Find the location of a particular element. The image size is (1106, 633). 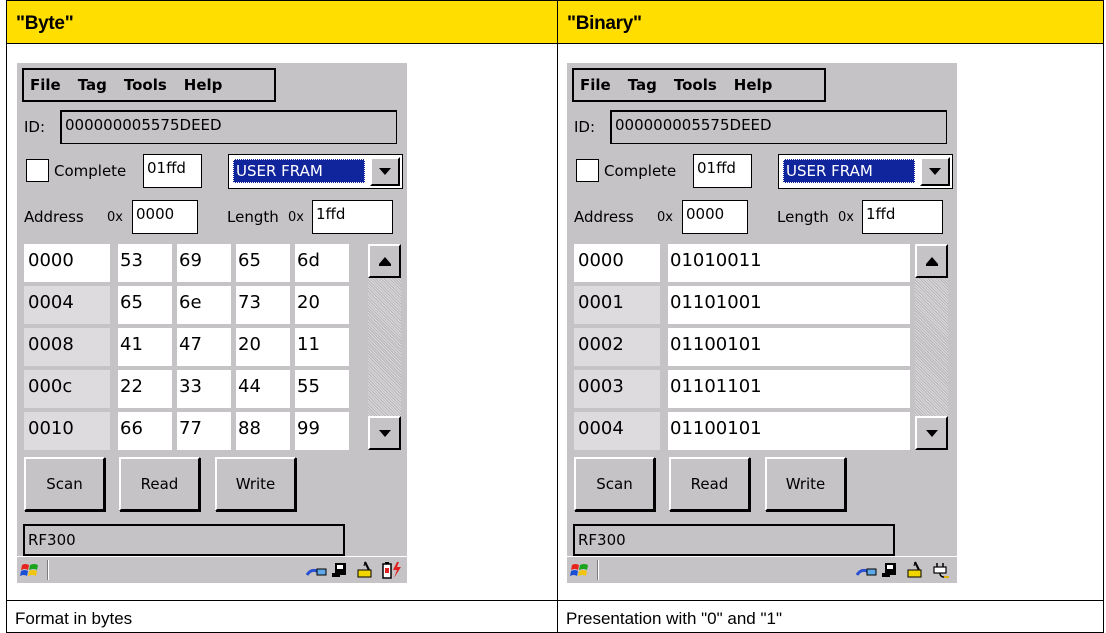

address-cell: 0003 is located at coordinates (617, 389).